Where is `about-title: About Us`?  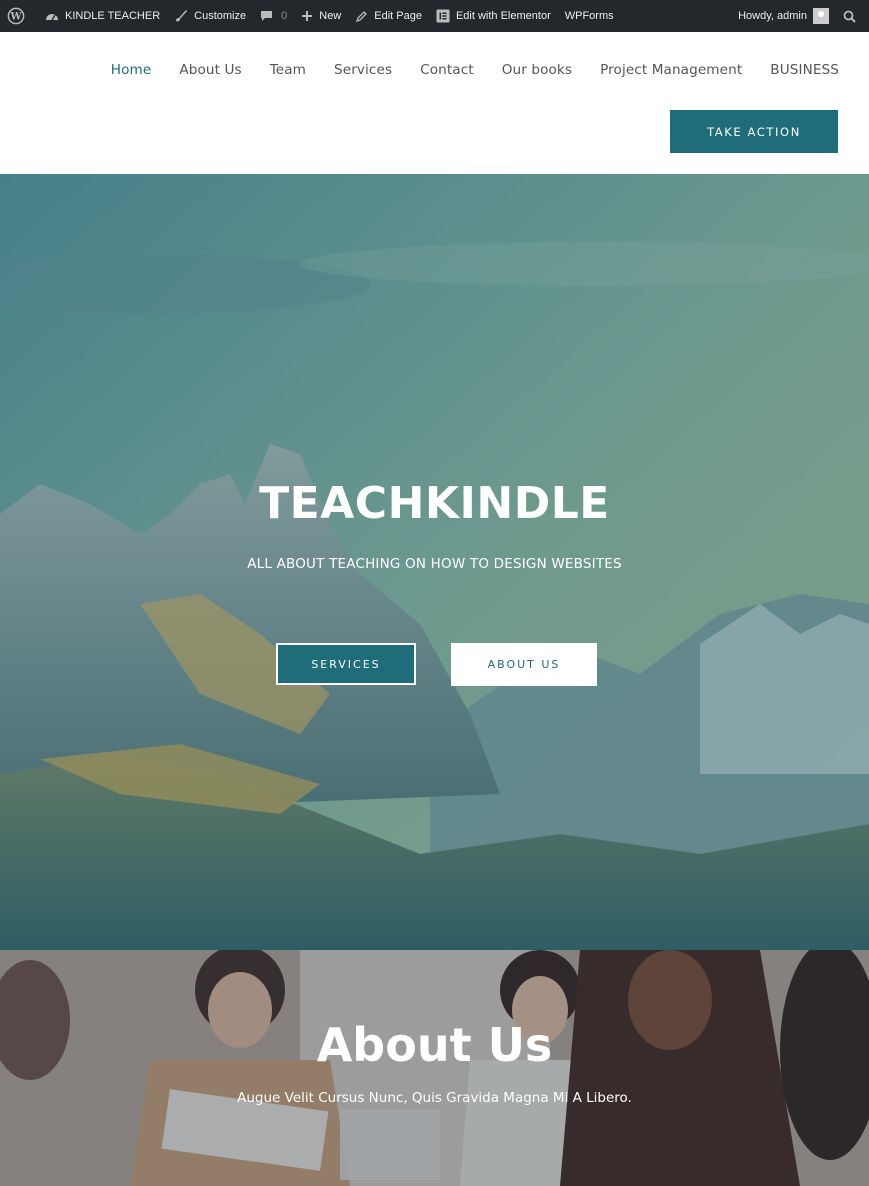
about-title: About Us is located at coordinates (434, 1045).